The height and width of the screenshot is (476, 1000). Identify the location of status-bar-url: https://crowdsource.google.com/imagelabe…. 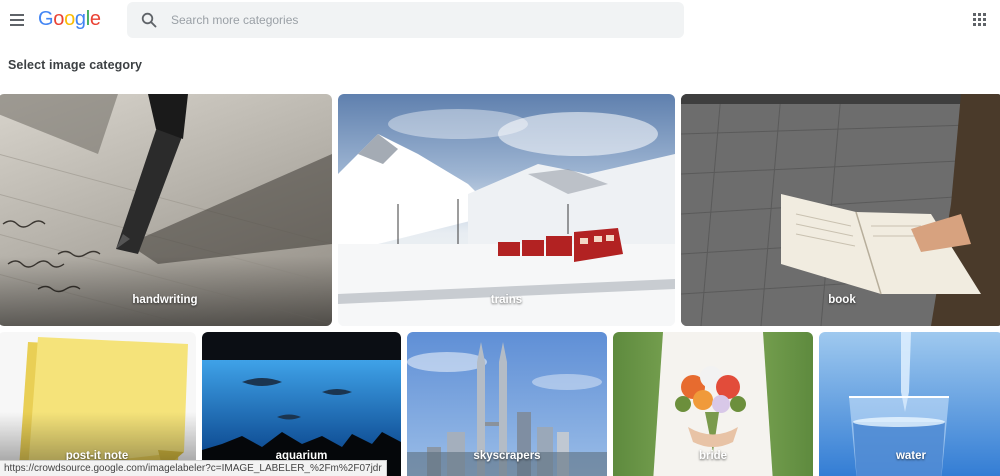
(193, 468).